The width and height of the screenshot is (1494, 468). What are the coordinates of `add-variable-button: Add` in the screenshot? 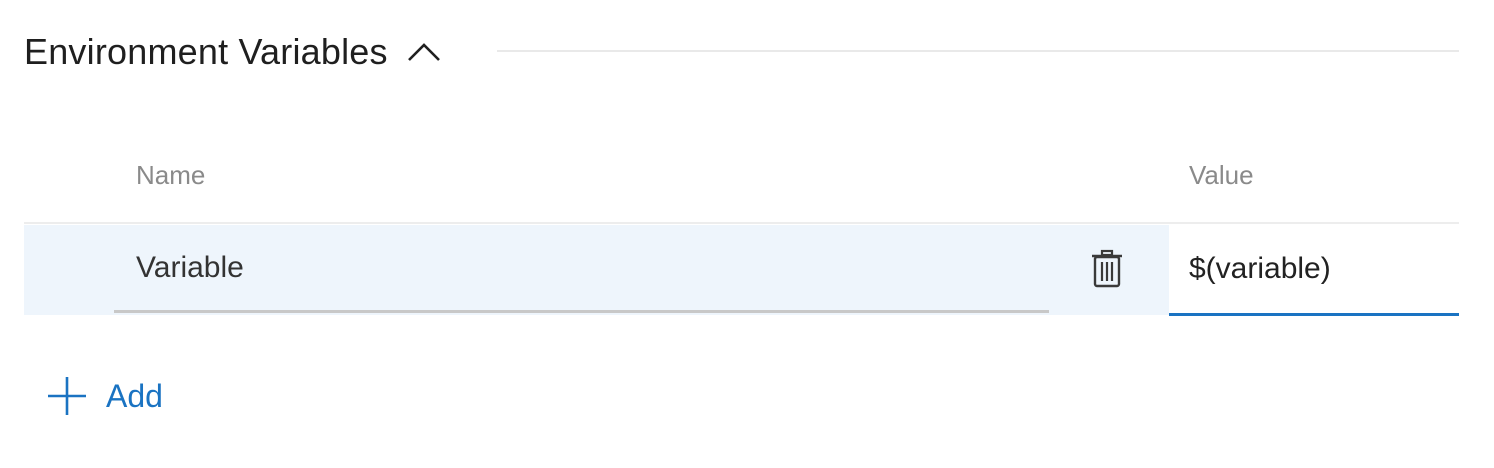 It's located at (104, 396).